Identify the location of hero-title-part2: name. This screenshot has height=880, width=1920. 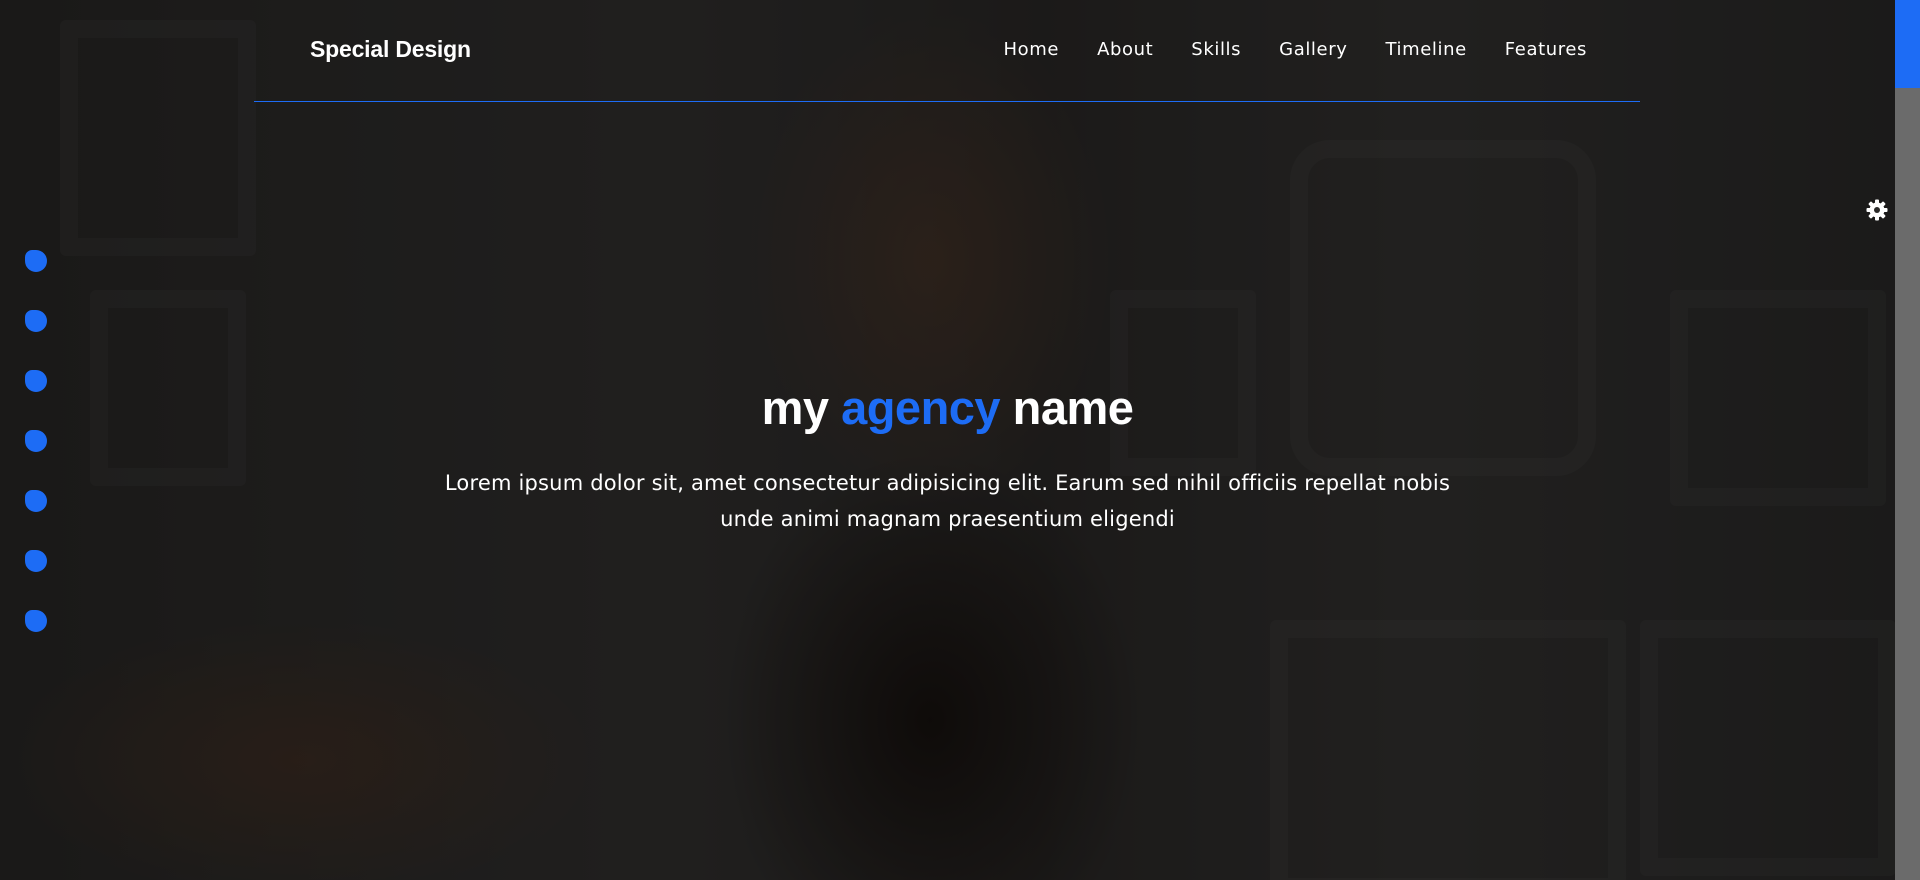
(1067, 407).